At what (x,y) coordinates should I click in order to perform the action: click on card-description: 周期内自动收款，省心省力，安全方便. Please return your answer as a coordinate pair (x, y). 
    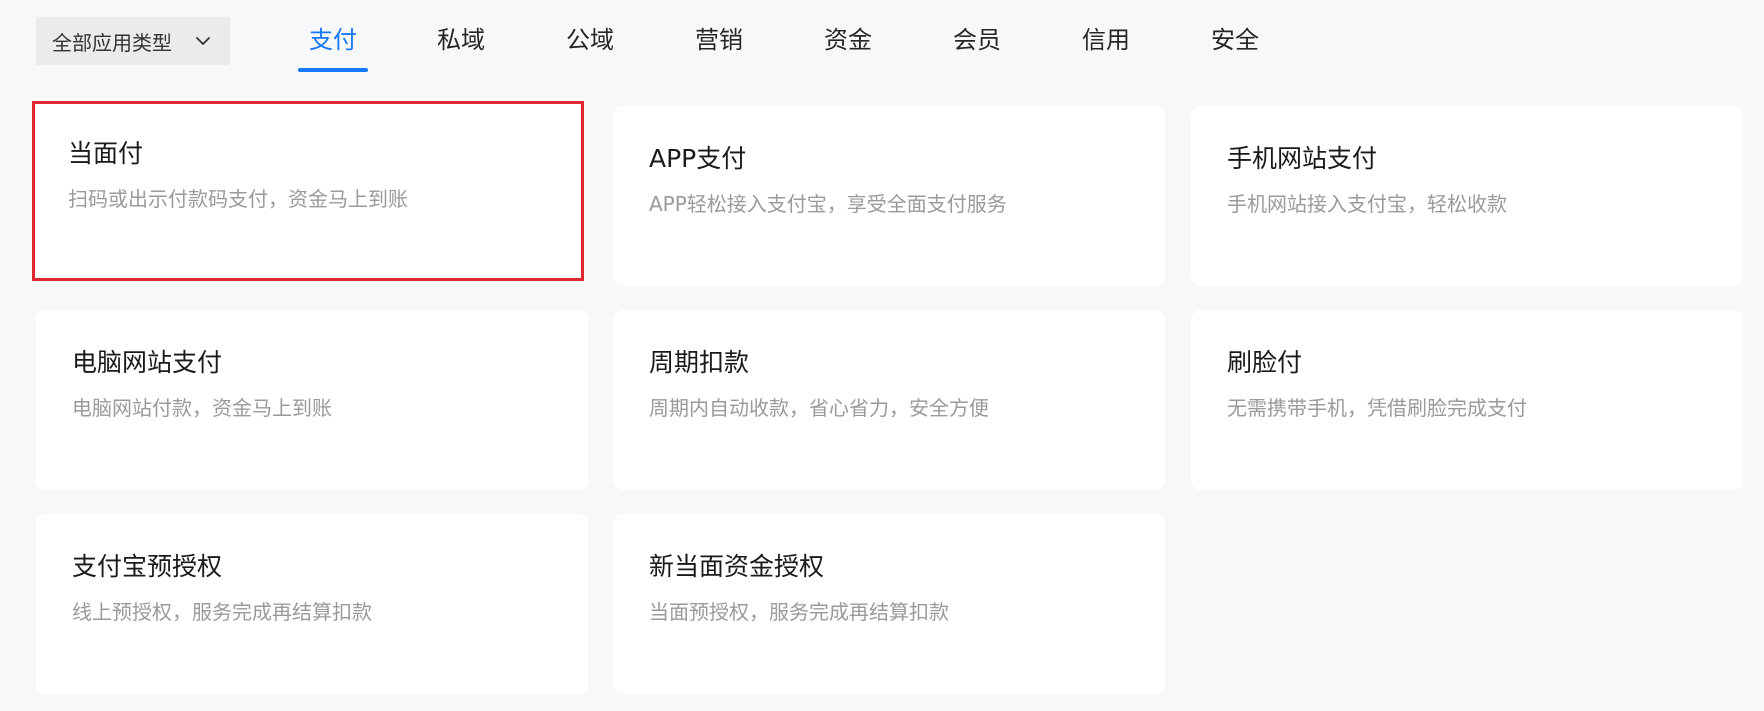
    Looking at the image, I should click on (819, 408).